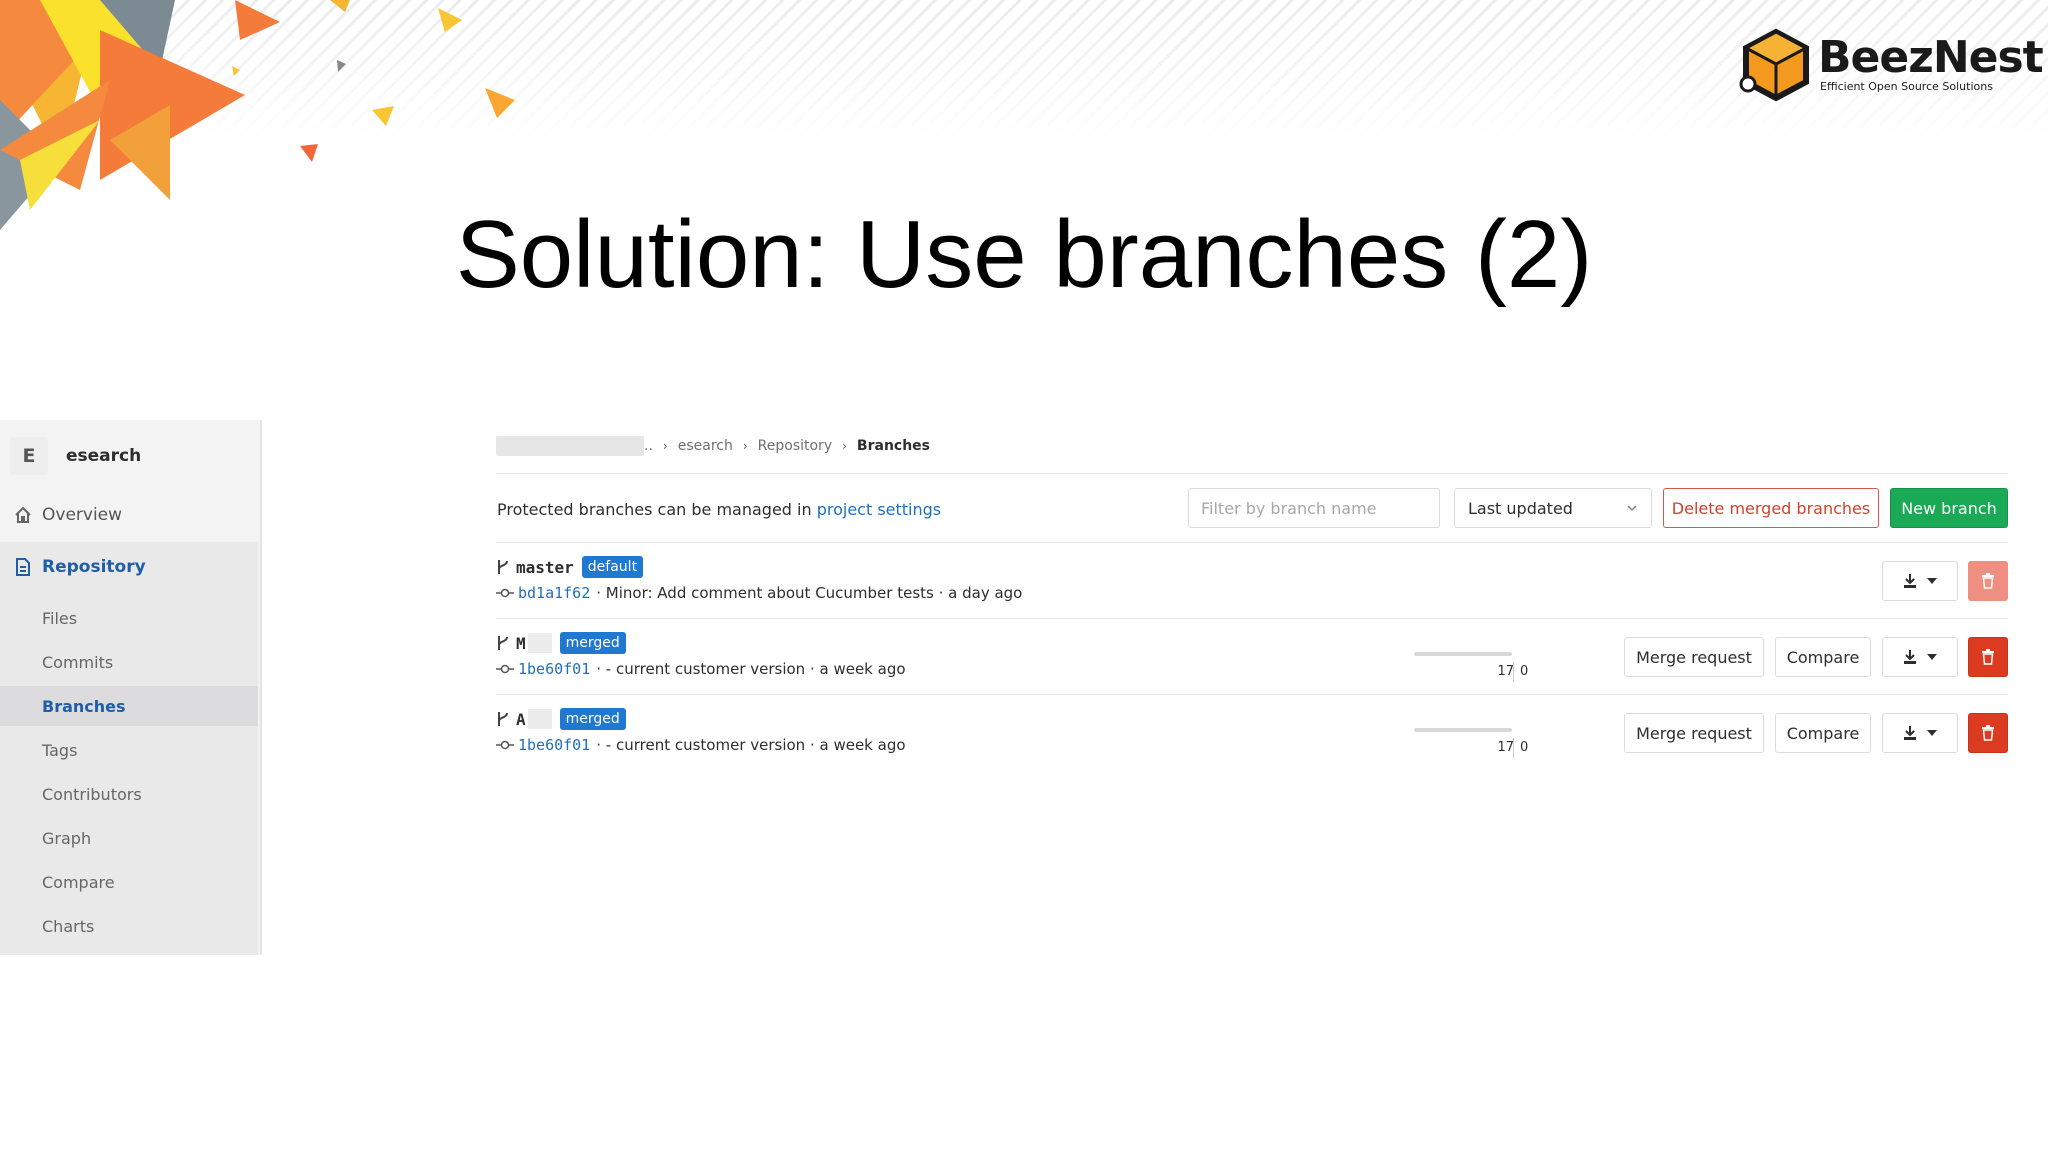 The width and height of the screenshot is (2048, 1152). What do you see at coordinates (657, 509) in the screenshot?
I see `protected-note-text: Protected branches can be managed in` at bounding box center [657, 509].